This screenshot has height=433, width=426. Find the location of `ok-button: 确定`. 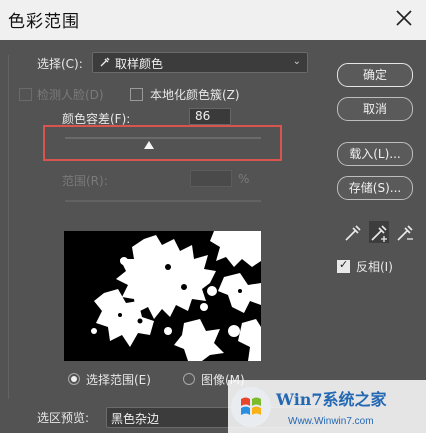

ok-button: 确定 is located at coordinates (375, 75).